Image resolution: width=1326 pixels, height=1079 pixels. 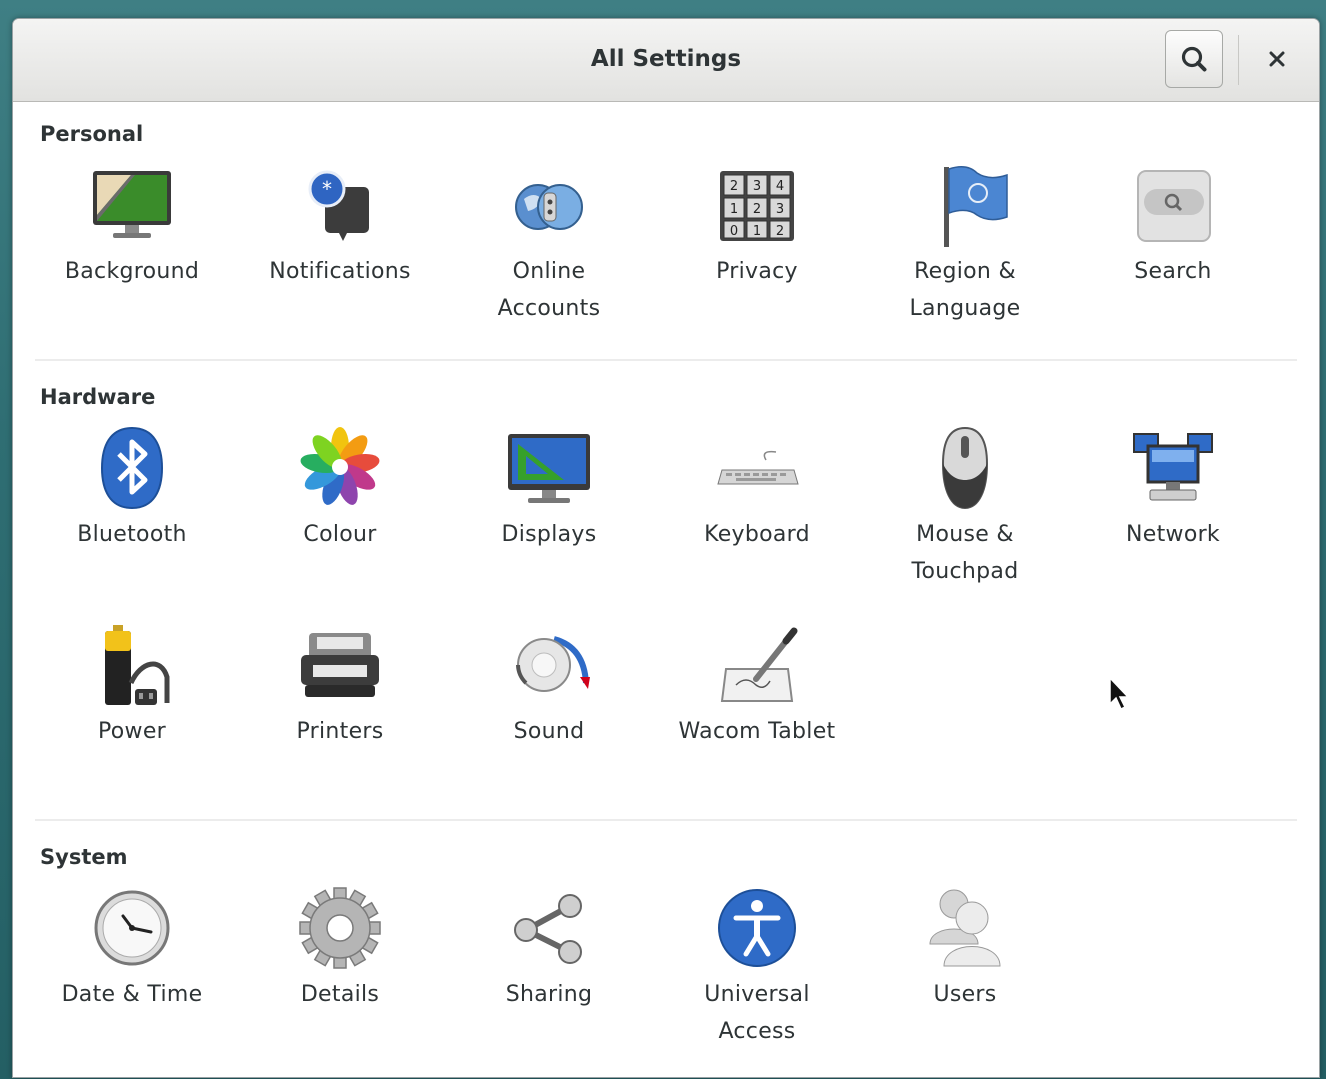 I want to click on item-label: Search, so click(x=1173, y=271).